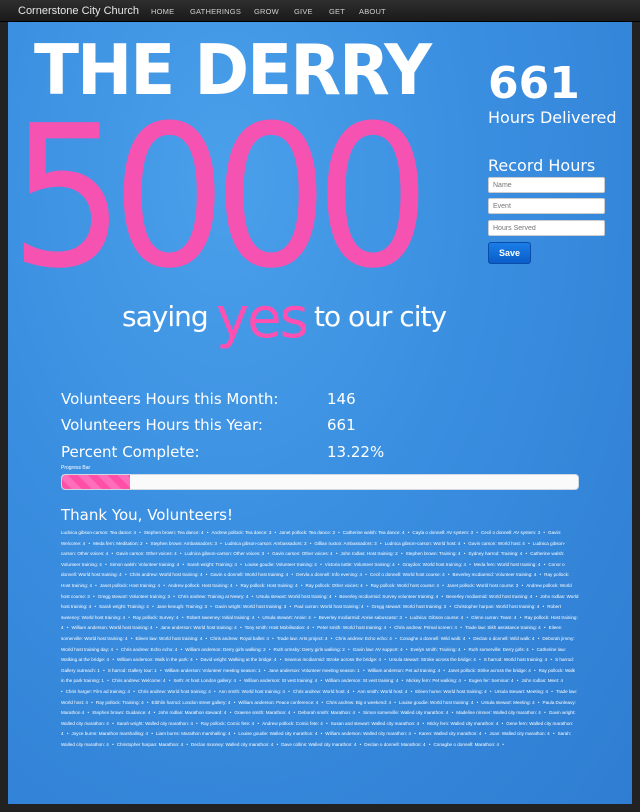 This screenshot has width=640, height=812. What do you see at coordinates (254, 691) in the screenshot?
I see `volunteer-entry: Ann smith: World host training: 4` at bounding box center [254, 691].